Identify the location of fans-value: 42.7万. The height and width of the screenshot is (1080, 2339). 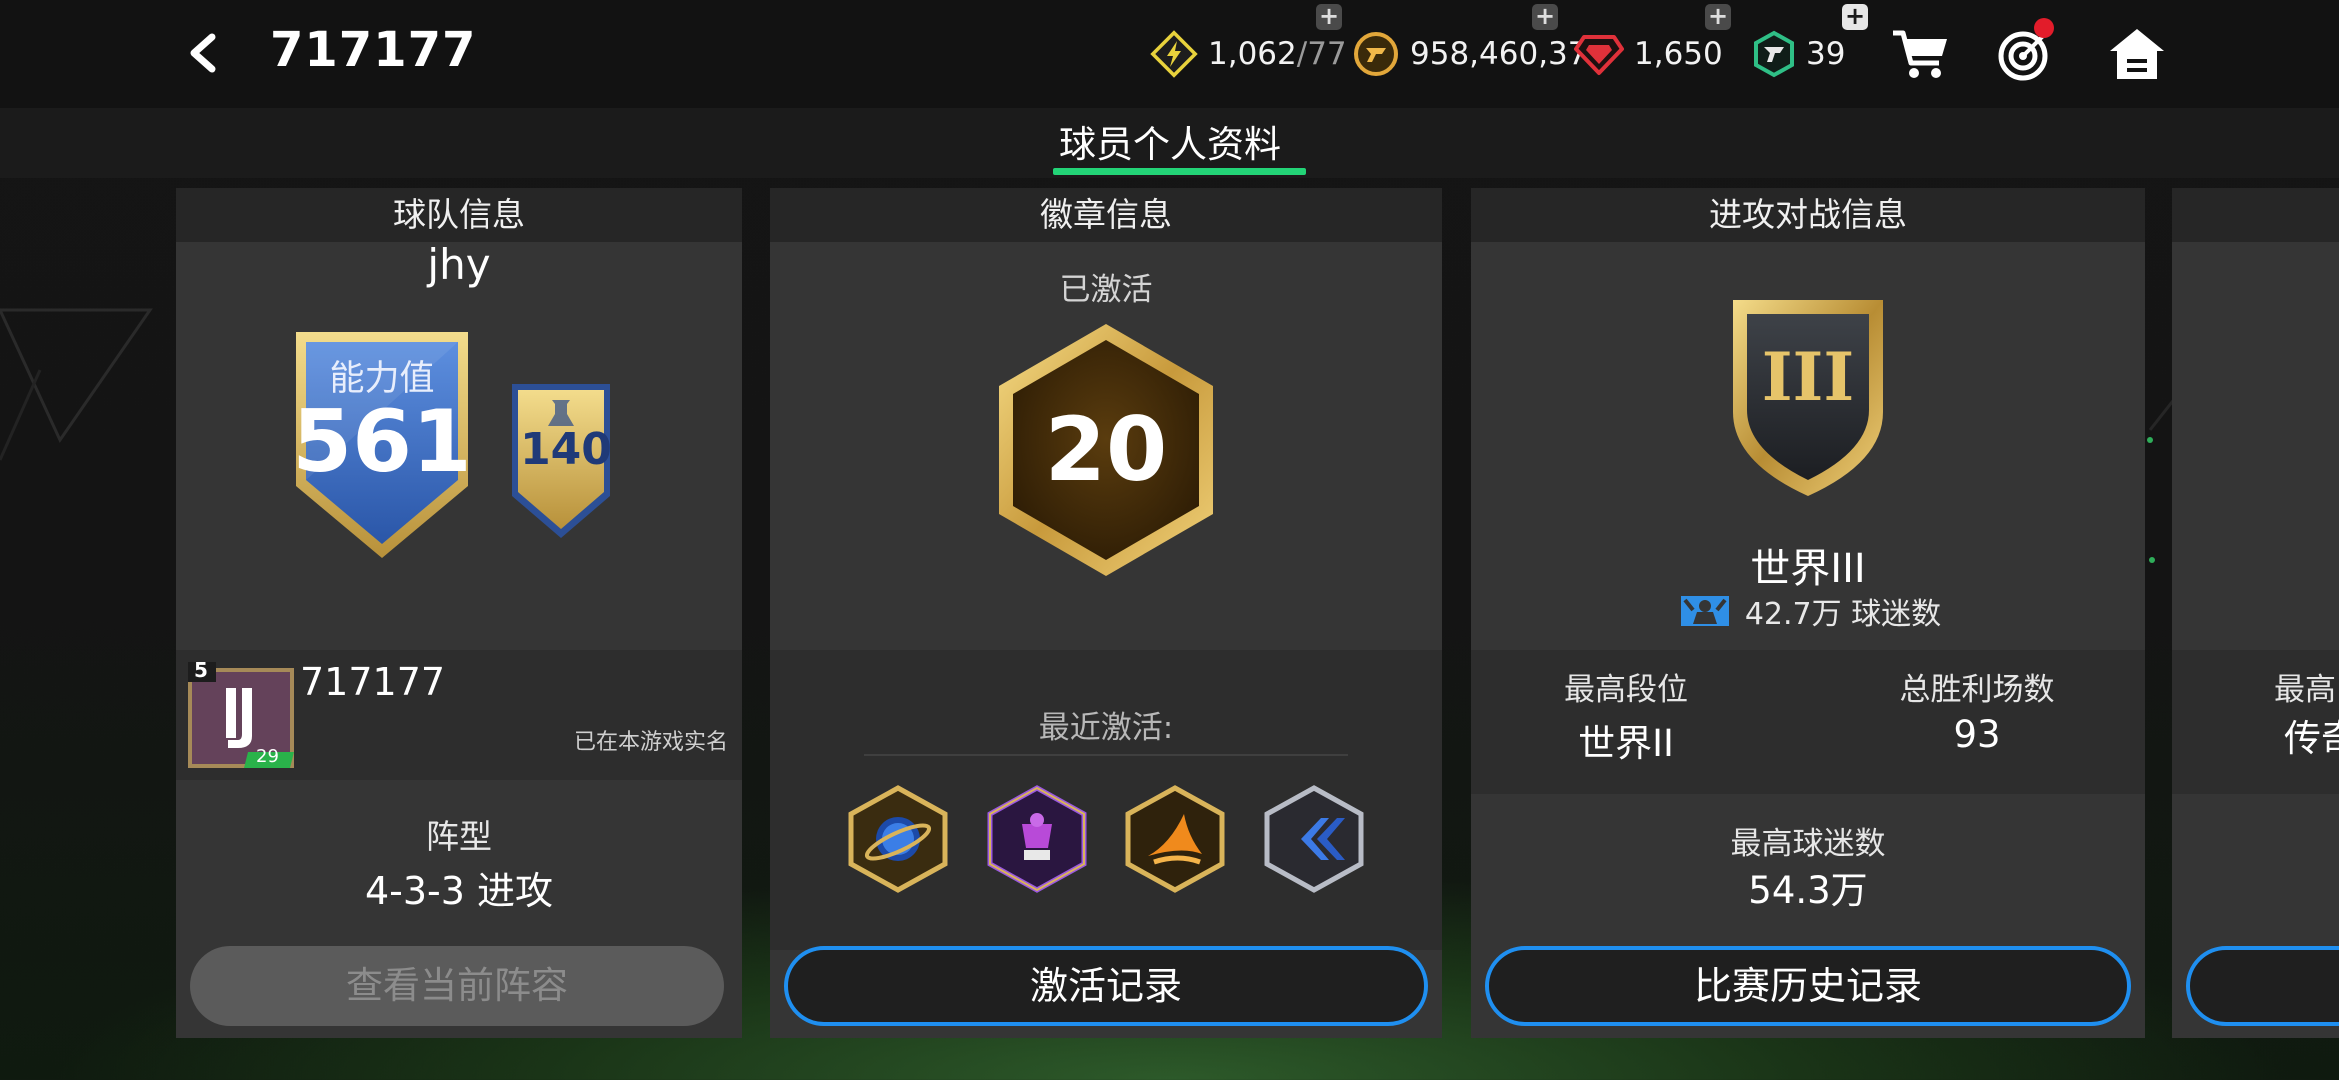
(1793, 614).